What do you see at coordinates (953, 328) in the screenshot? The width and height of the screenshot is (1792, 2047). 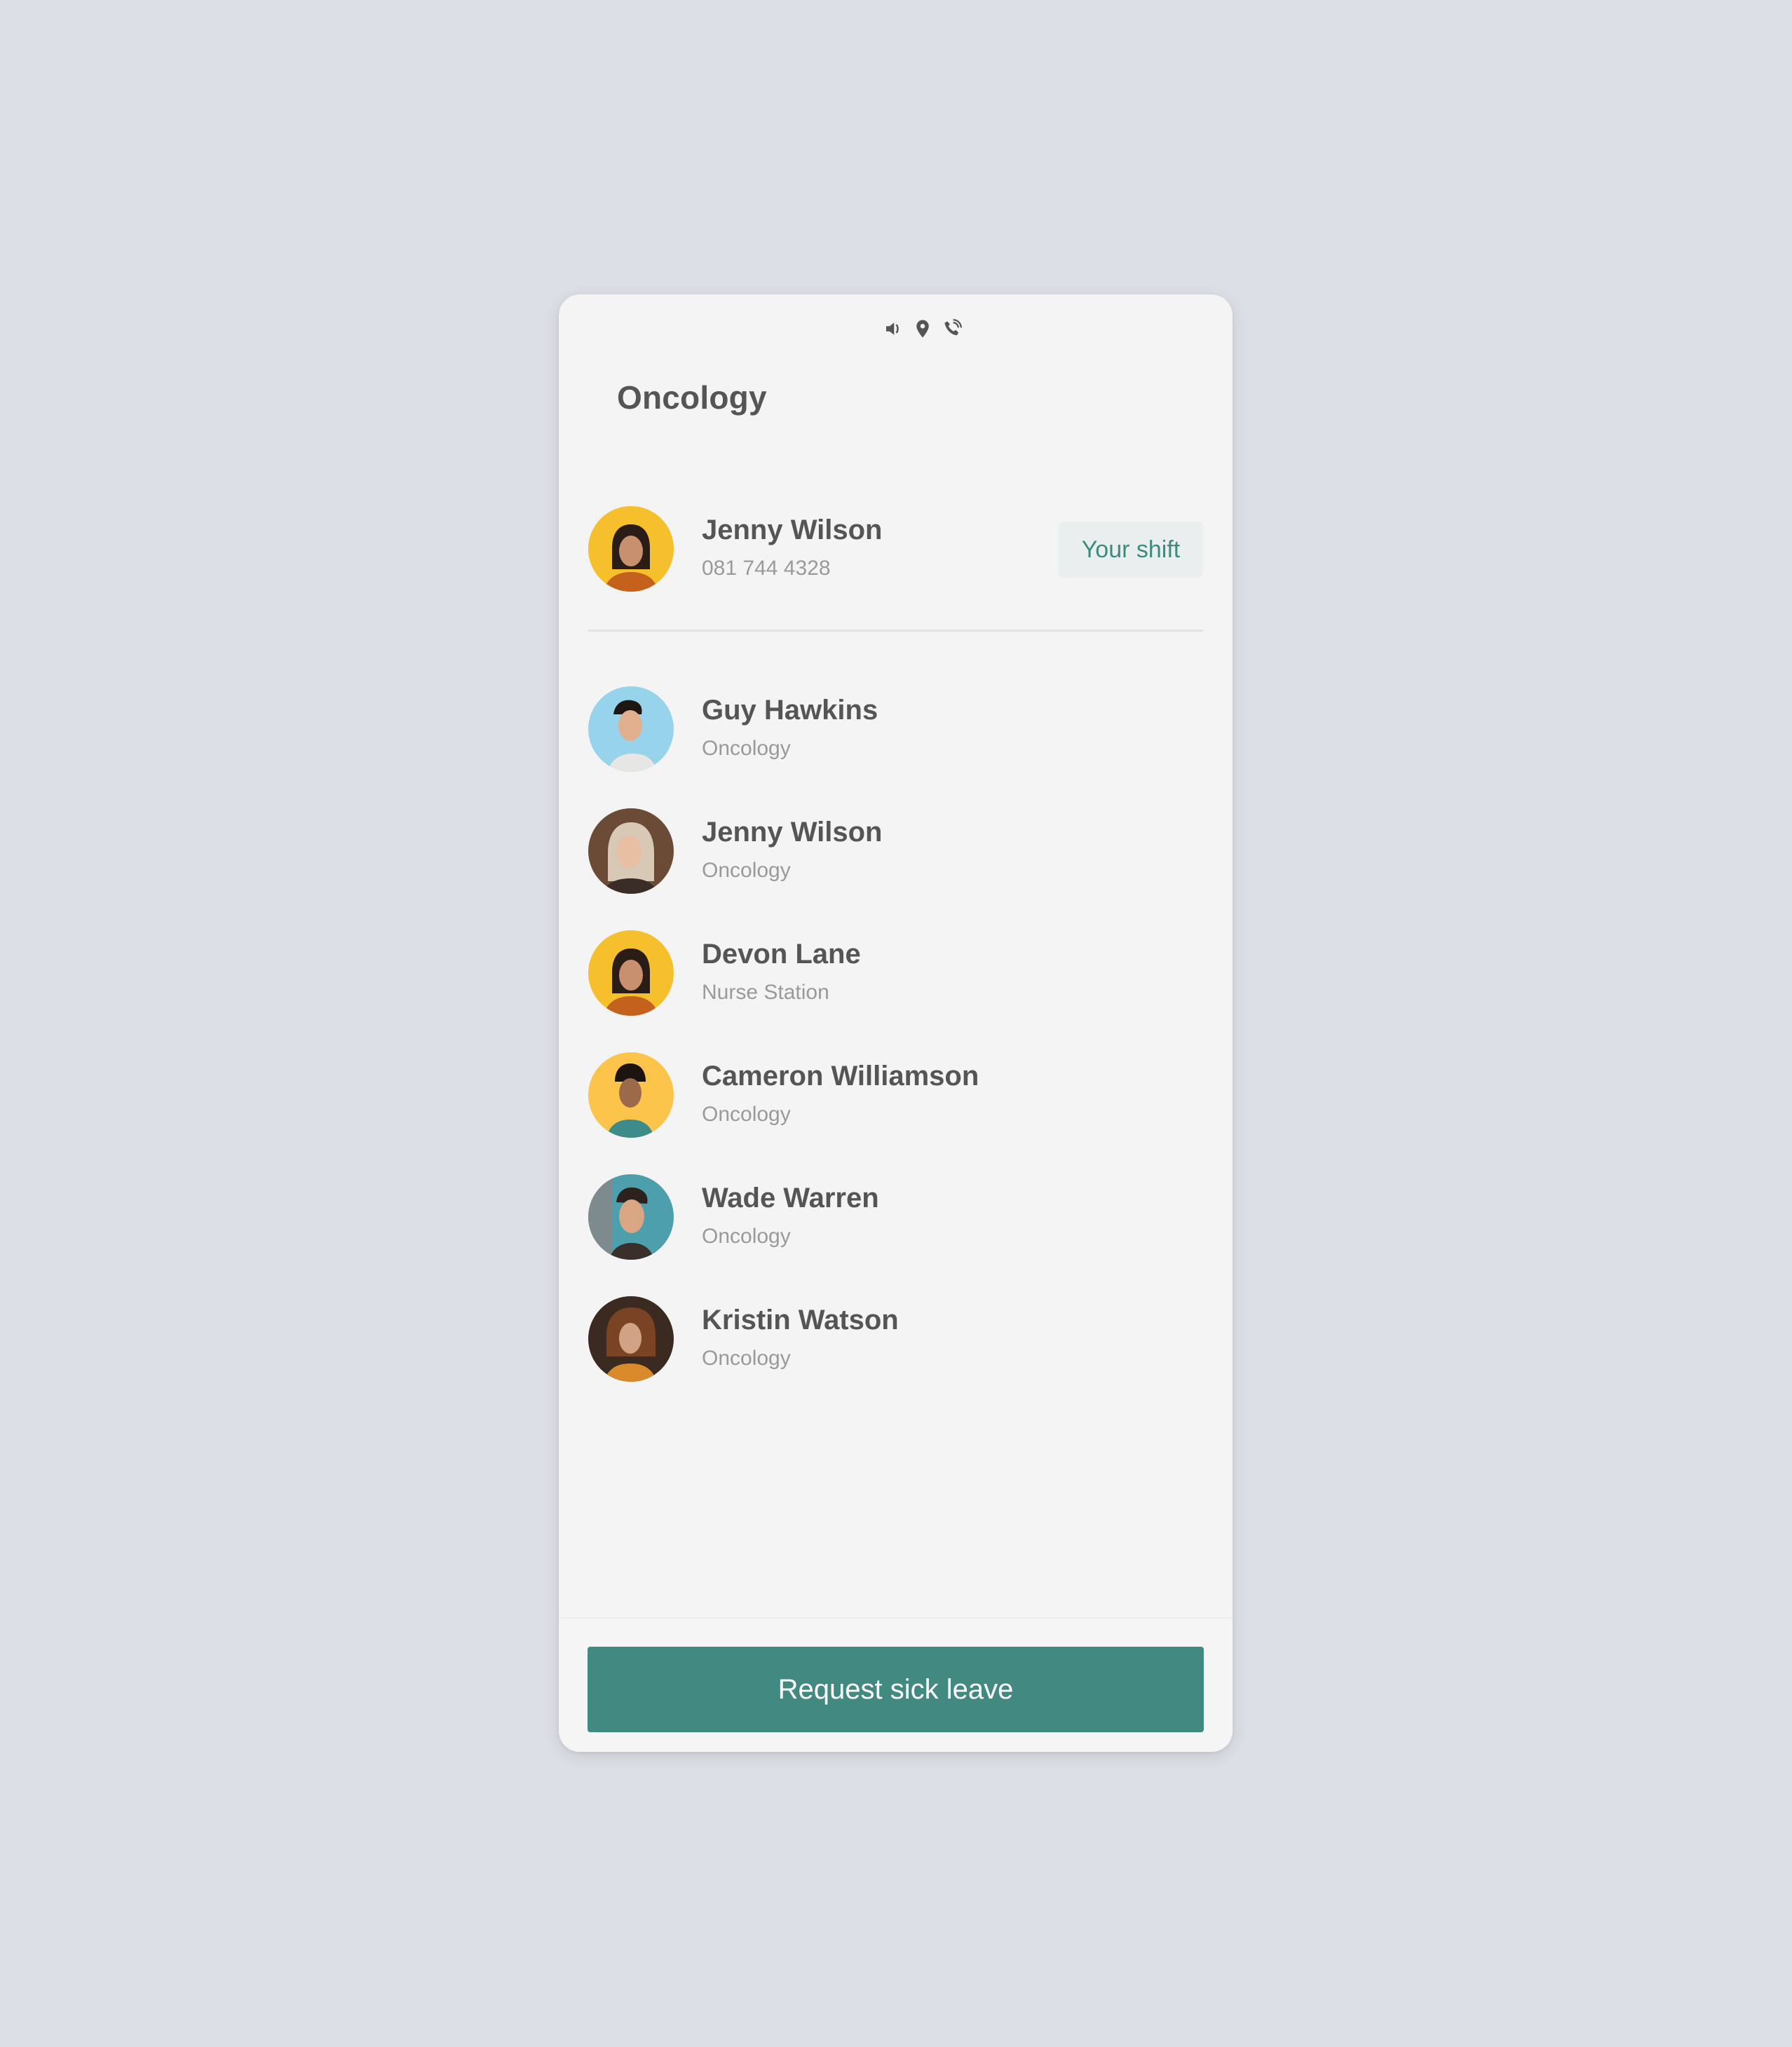 I see `phone-ringing-icon` at bounding box center [953, 328].